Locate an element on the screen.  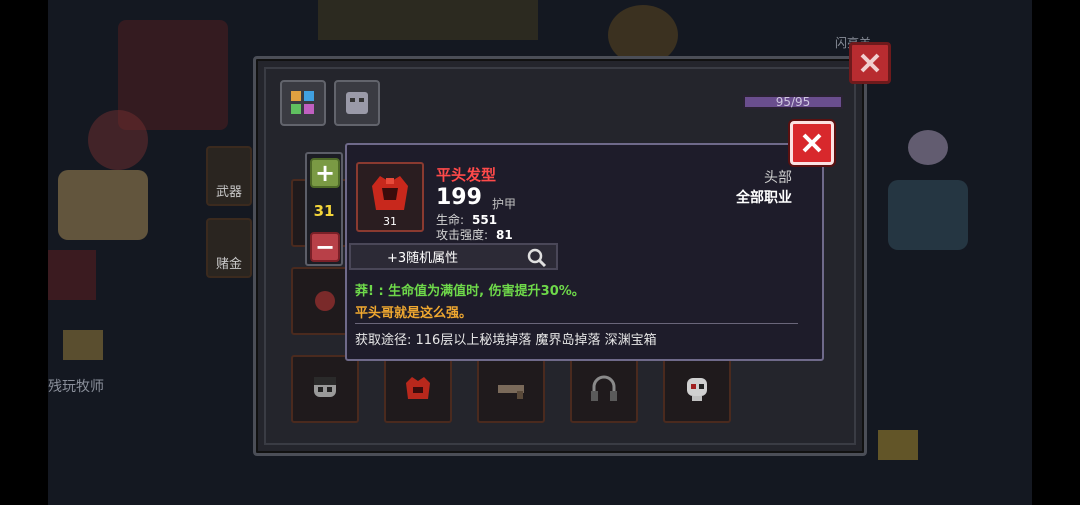
level-stepper: + 31 − is located at coordinates (324, 209).